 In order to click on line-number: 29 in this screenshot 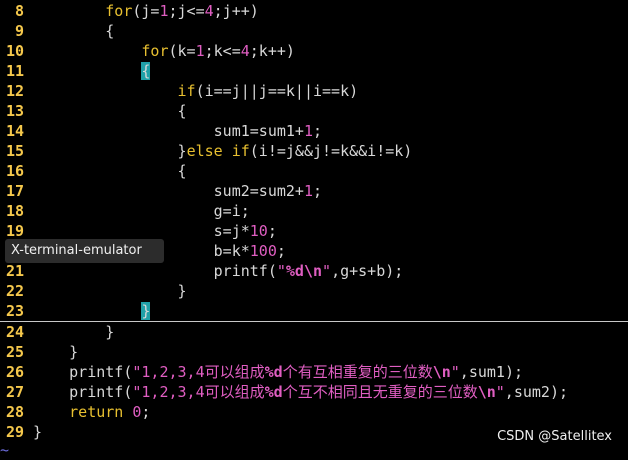, I will do `click(14, 432)`.